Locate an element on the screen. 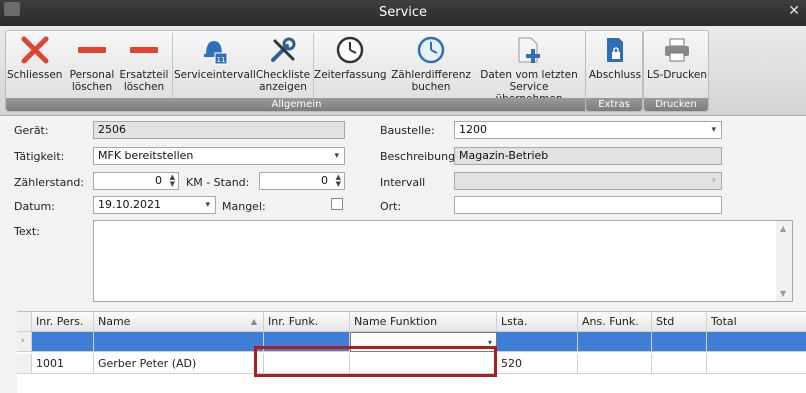 Image resolution: width=806 pixels, height=393 pixels. baustelle-label: Baustelle: is located at coordinates (407, 130).